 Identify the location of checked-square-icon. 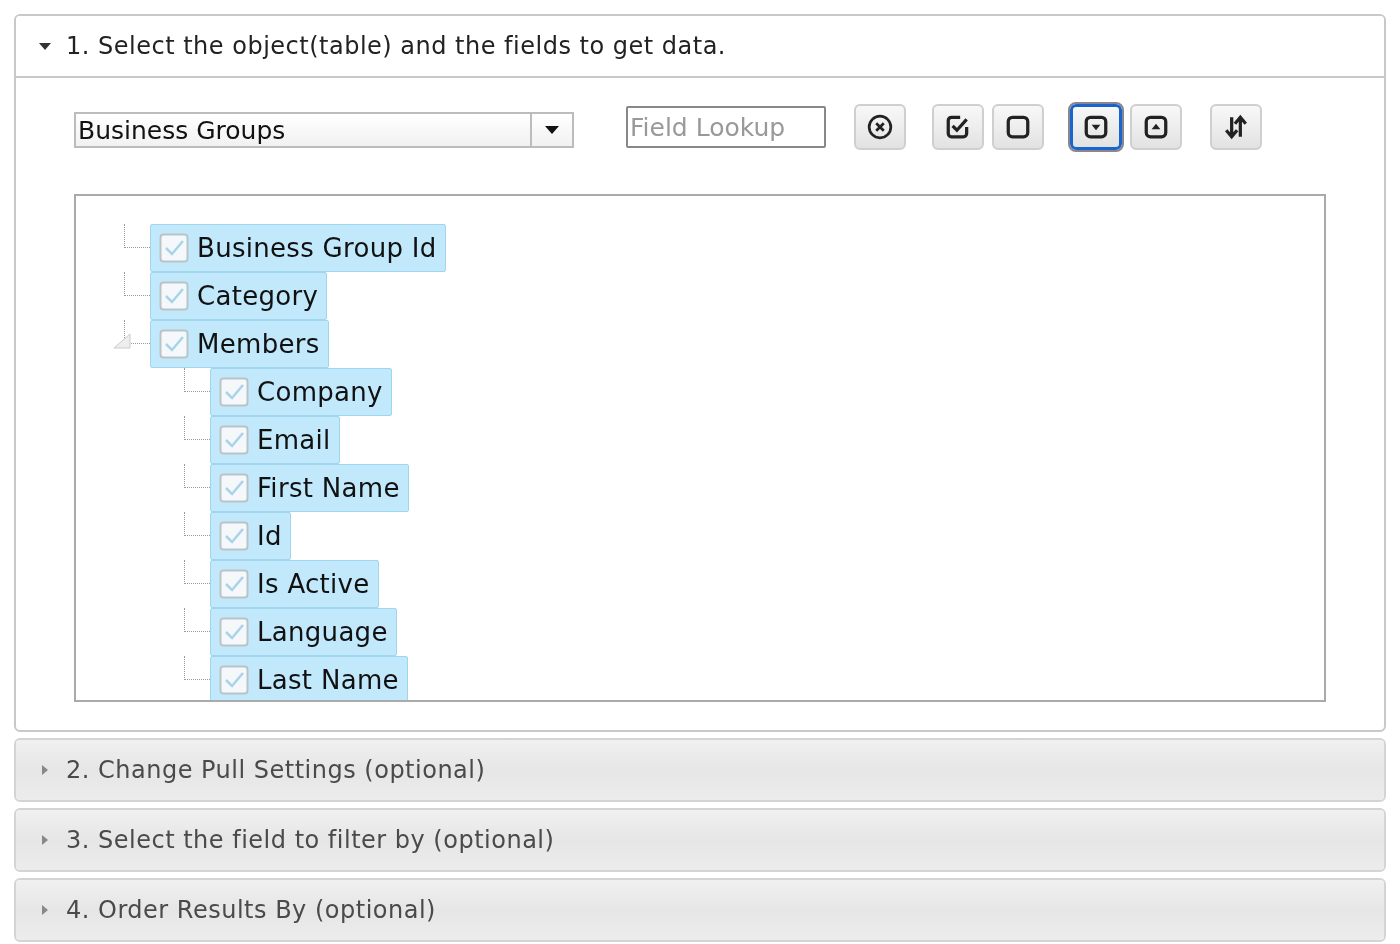
(958, 127).